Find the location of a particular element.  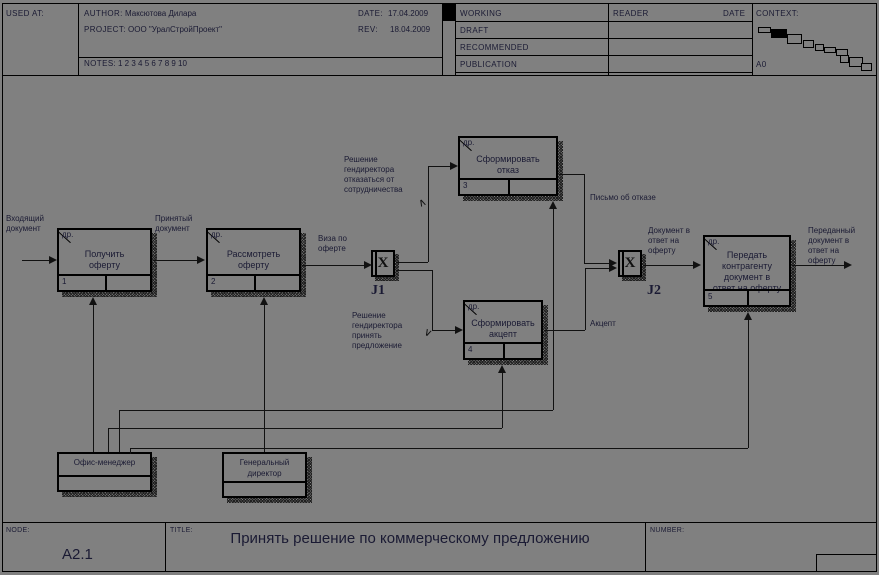

mech-line-a2-v is located at coordinates (264, 377).